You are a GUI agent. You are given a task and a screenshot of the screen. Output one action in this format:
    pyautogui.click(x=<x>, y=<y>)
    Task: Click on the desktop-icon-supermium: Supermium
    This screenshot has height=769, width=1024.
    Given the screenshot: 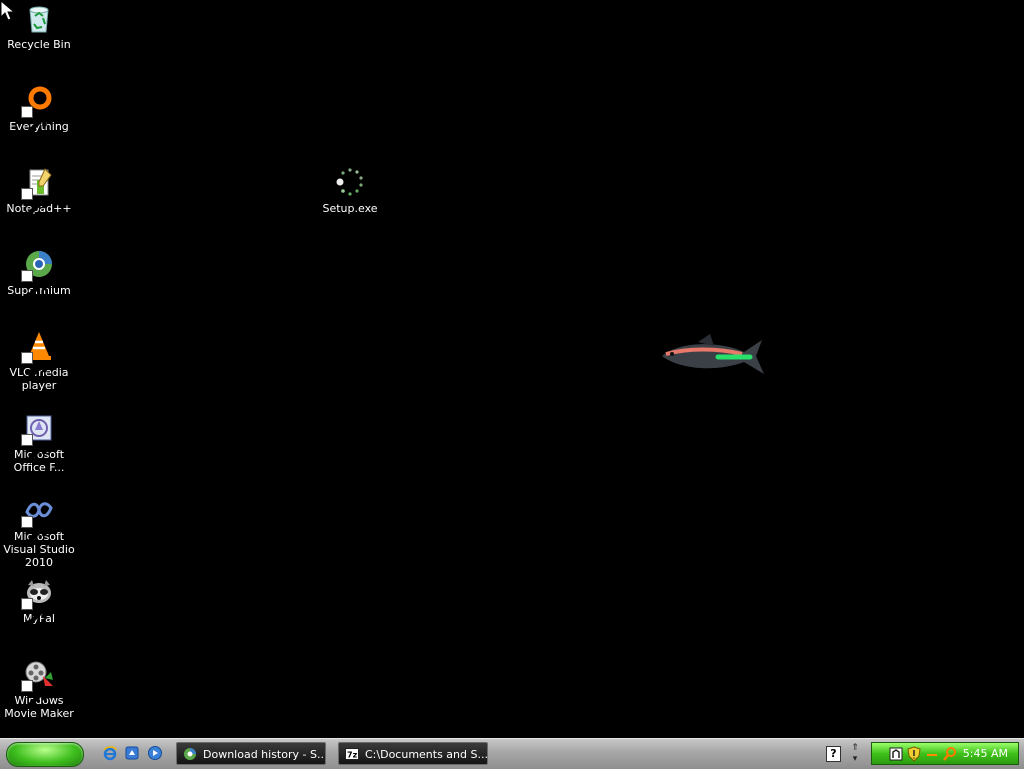 What is the action you would take?
    pyautogui.click(x=39, y=273)
    